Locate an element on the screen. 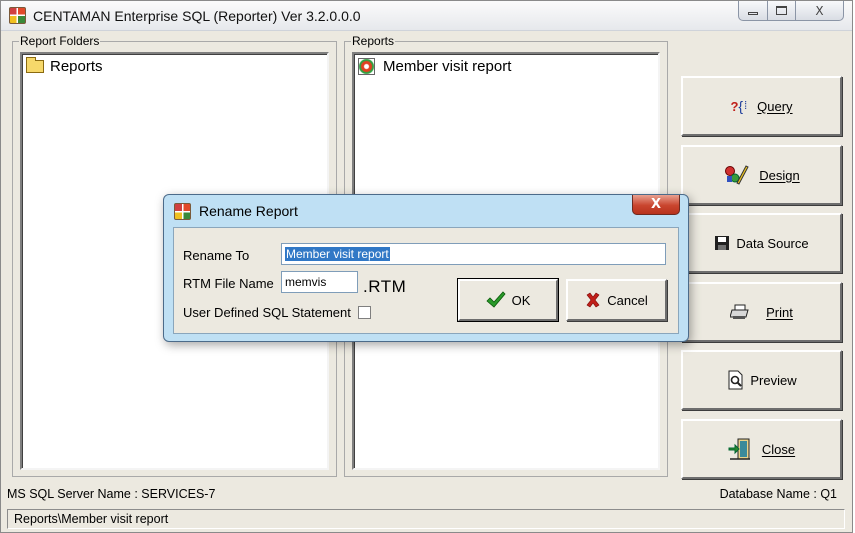  rtm-file-name-input: memvis is located at coordinates (319, 282).